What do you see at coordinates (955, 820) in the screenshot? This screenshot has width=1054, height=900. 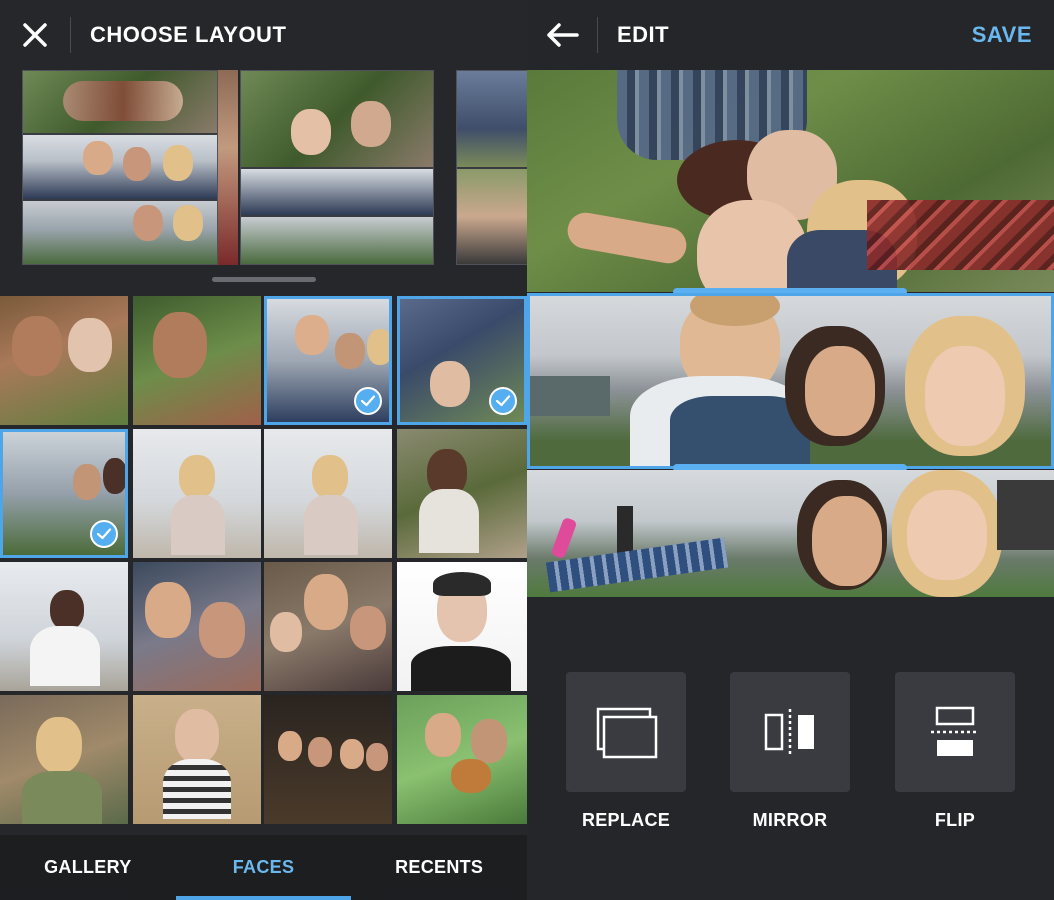 I see `flip-label: FLIP` at bounding box center [955, 820].